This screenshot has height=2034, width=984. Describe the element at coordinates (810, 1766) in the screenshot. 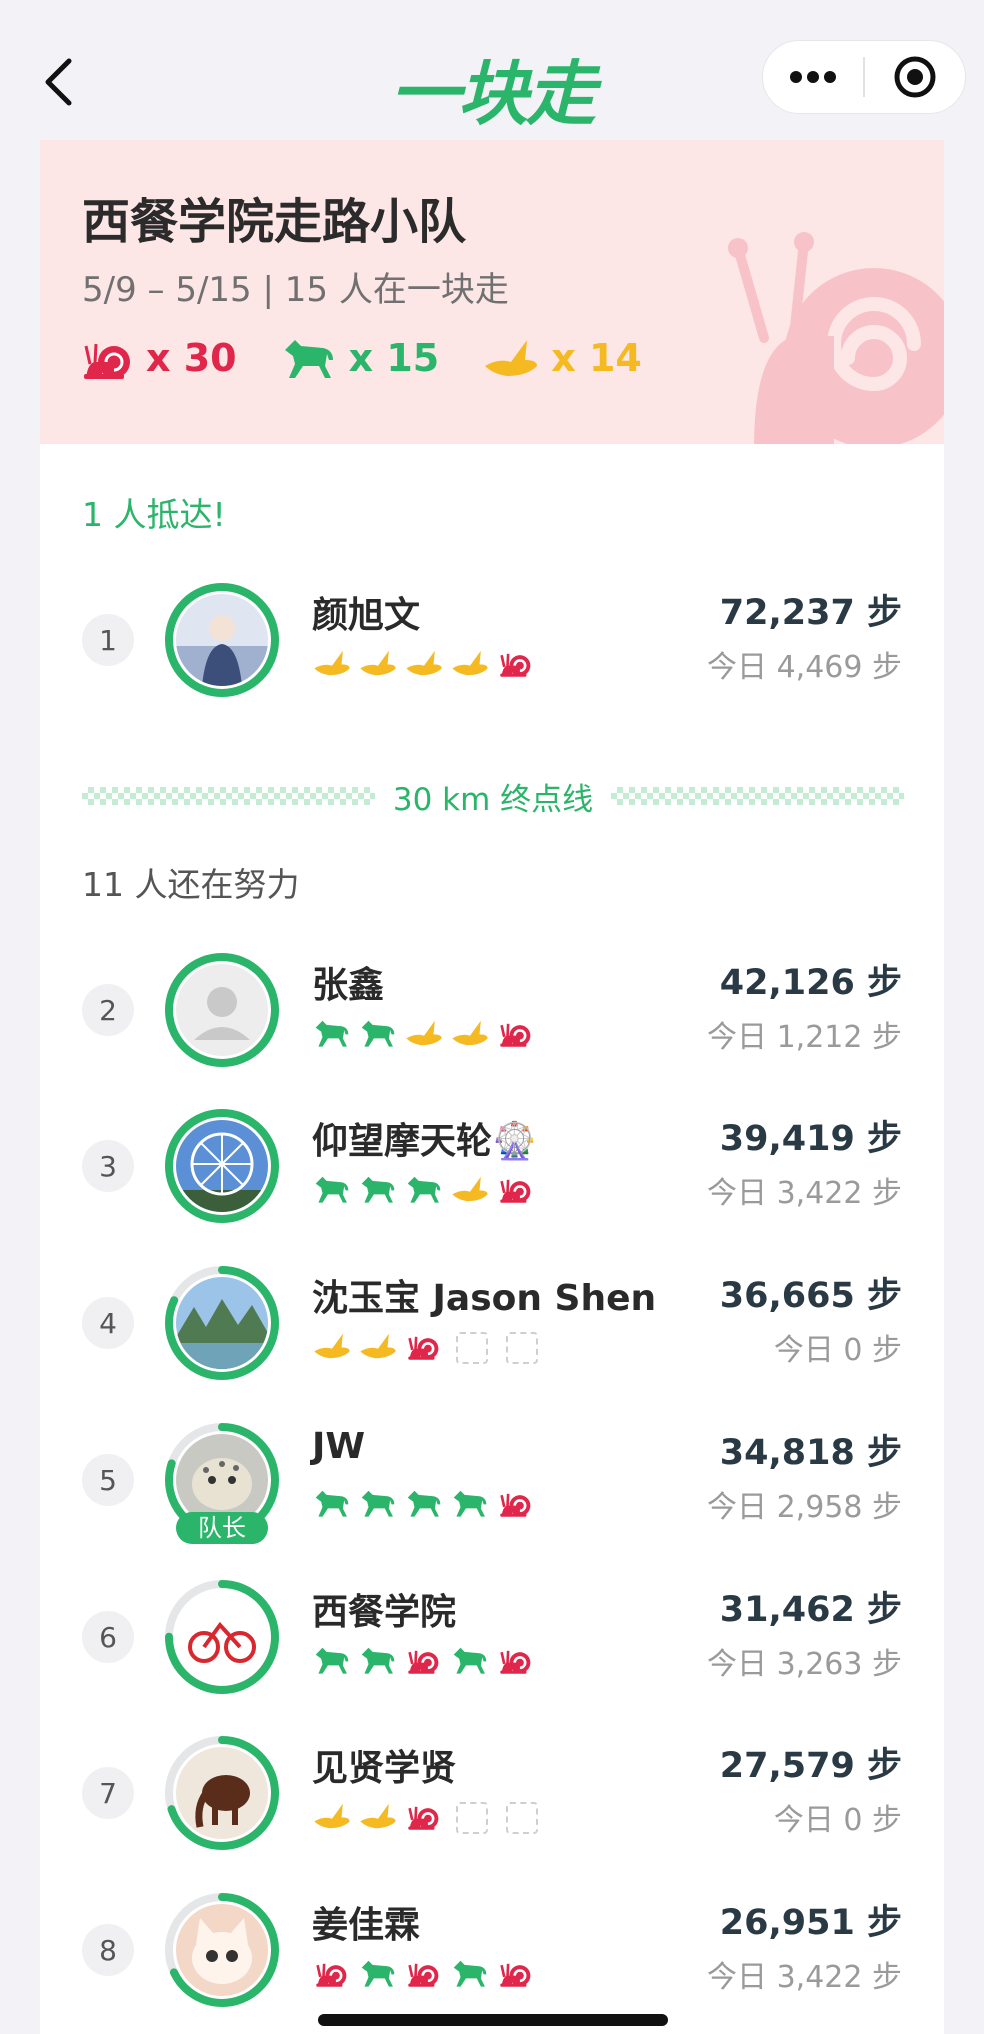

I see `total-steps: 27,579 步` at that location.